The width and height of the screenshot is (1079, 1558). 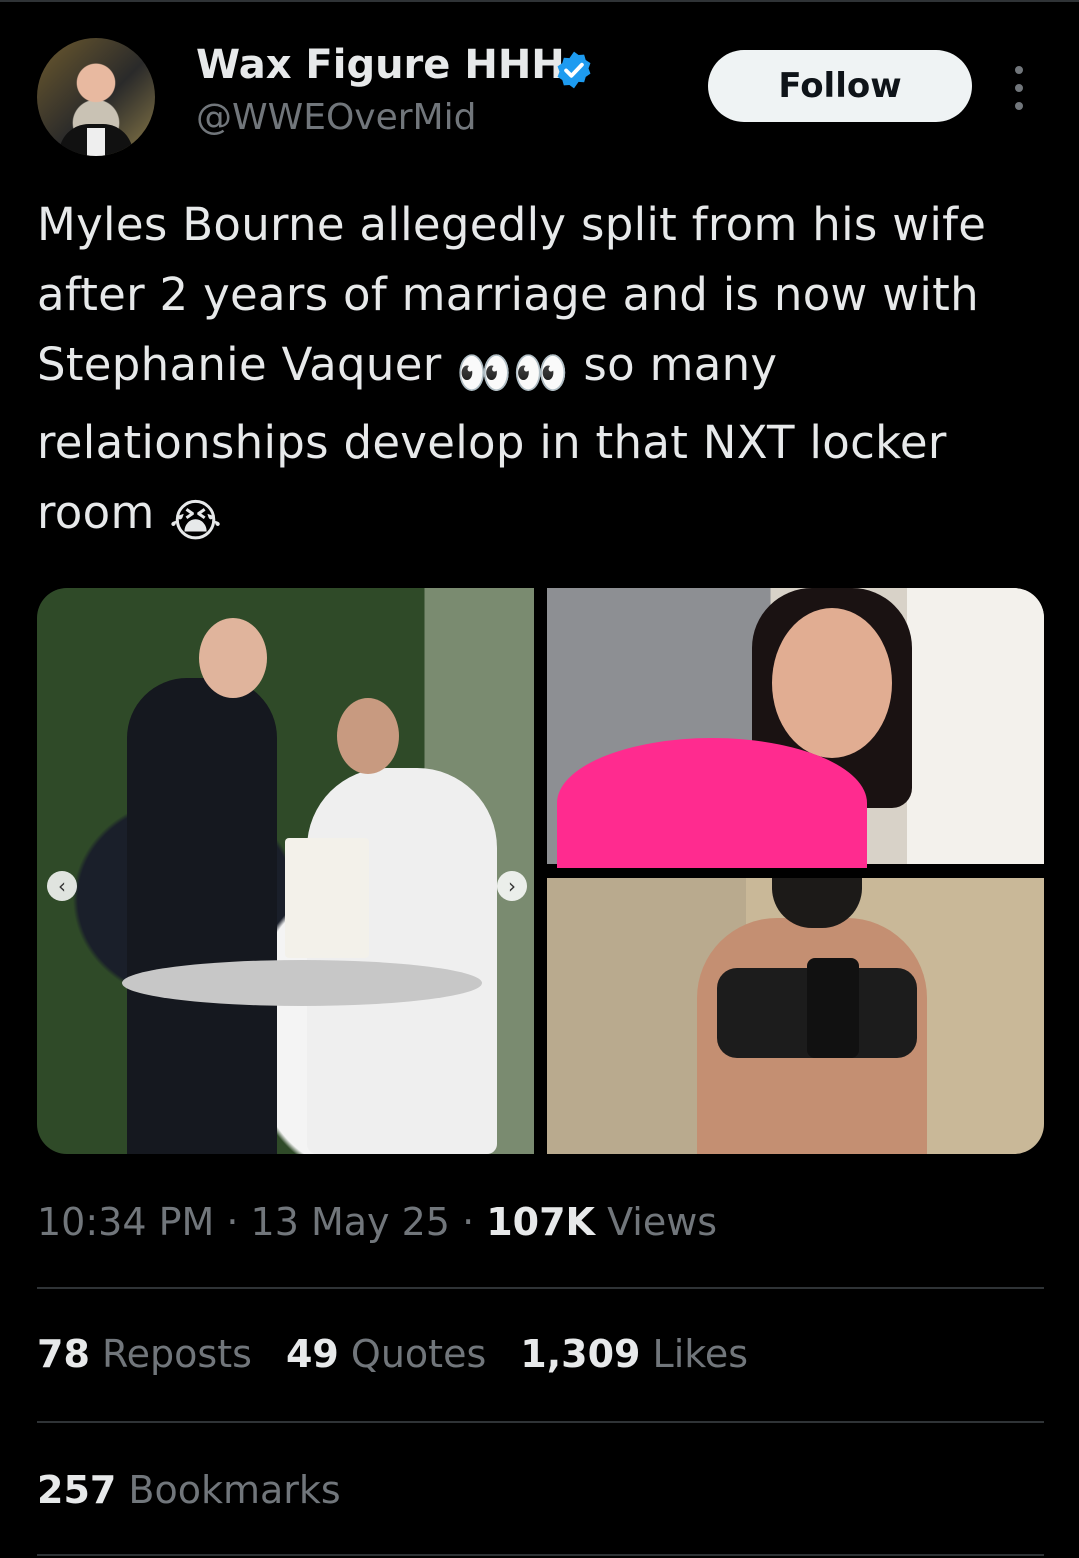 I want to click on quotes-stat: 49 Quotes, so click(x=386, y=1354).